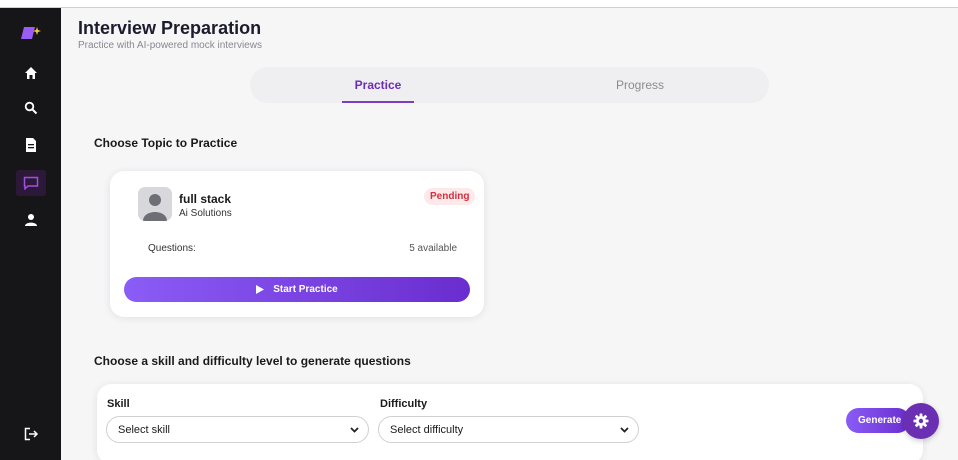  What do you see at coordinates (31, 183) in the screenshot?
I see `chat-icon` at bounding box center [31, 183].